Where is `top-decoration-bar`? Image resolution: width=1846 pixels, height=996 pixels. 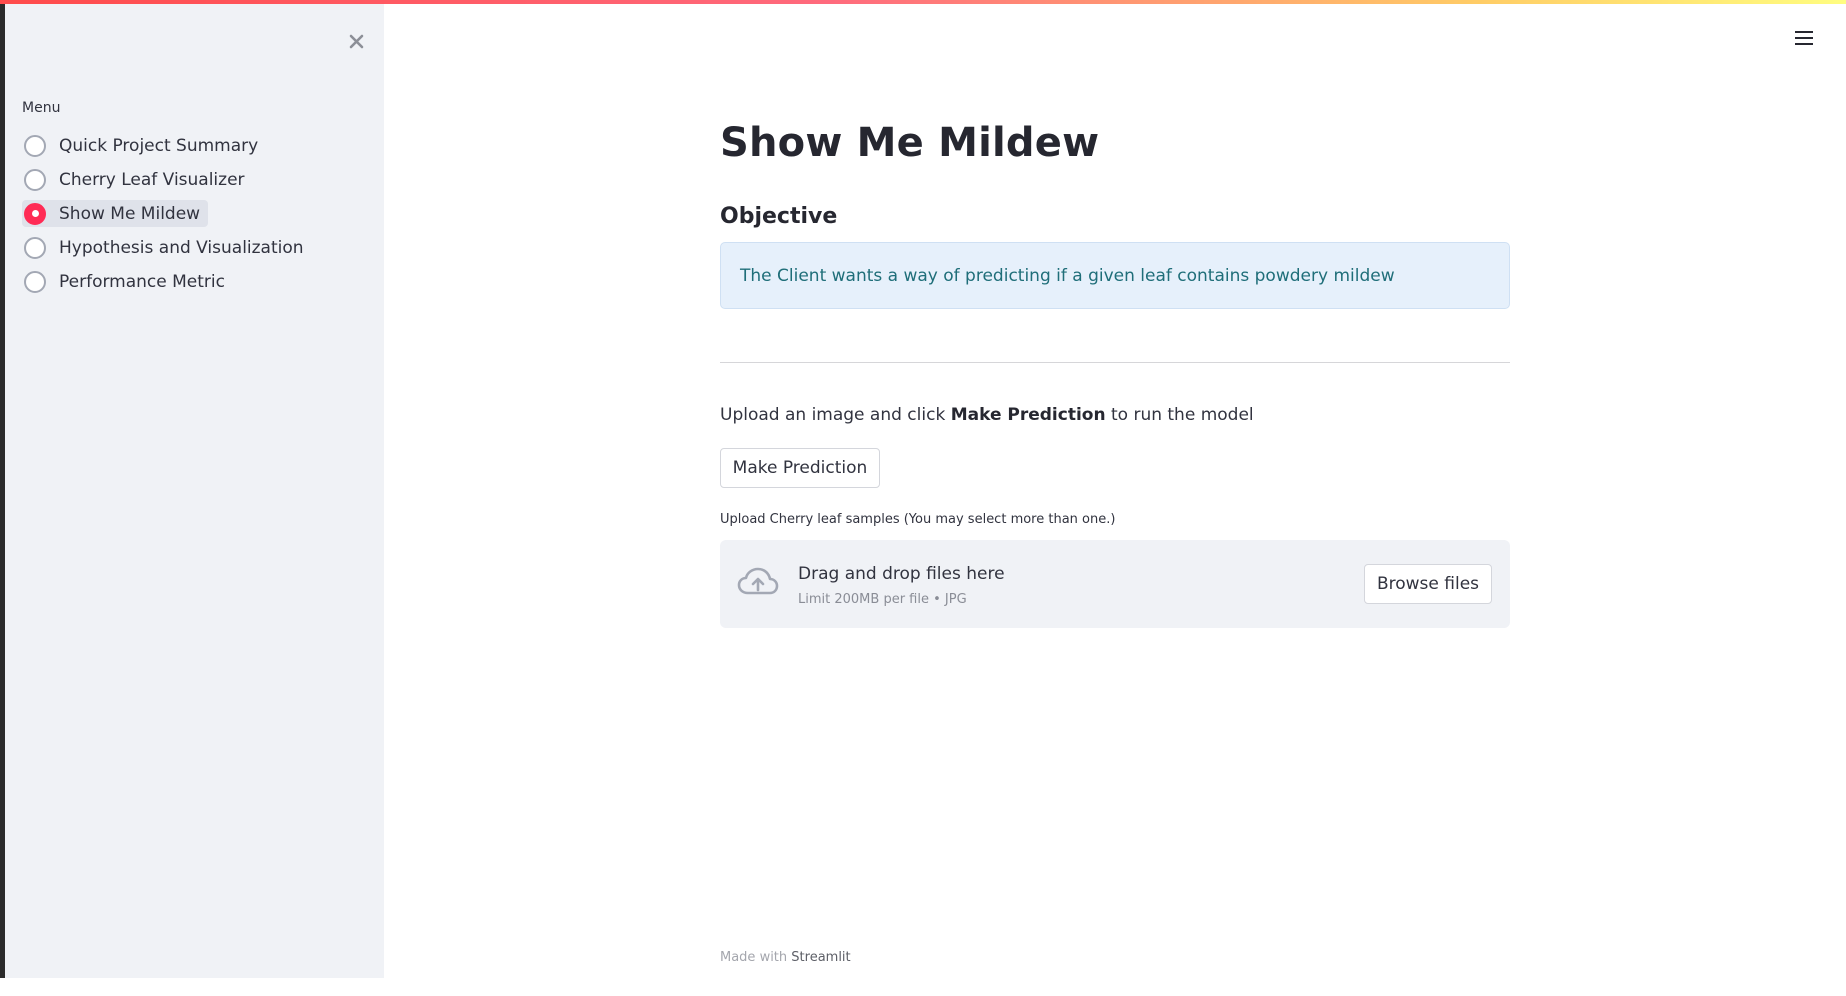 top-decoration-bar is located at coordinates (923, 2).